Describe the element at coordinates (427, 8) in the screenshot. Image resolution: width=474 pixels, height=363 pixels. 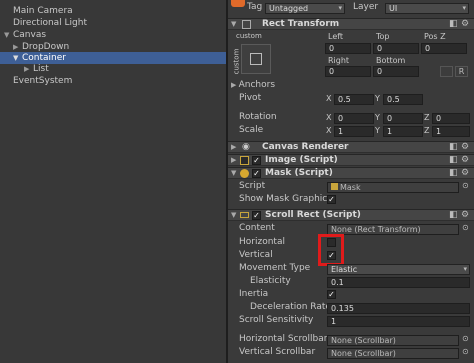
I see `layer-dropdown: UI ▾` at that location.